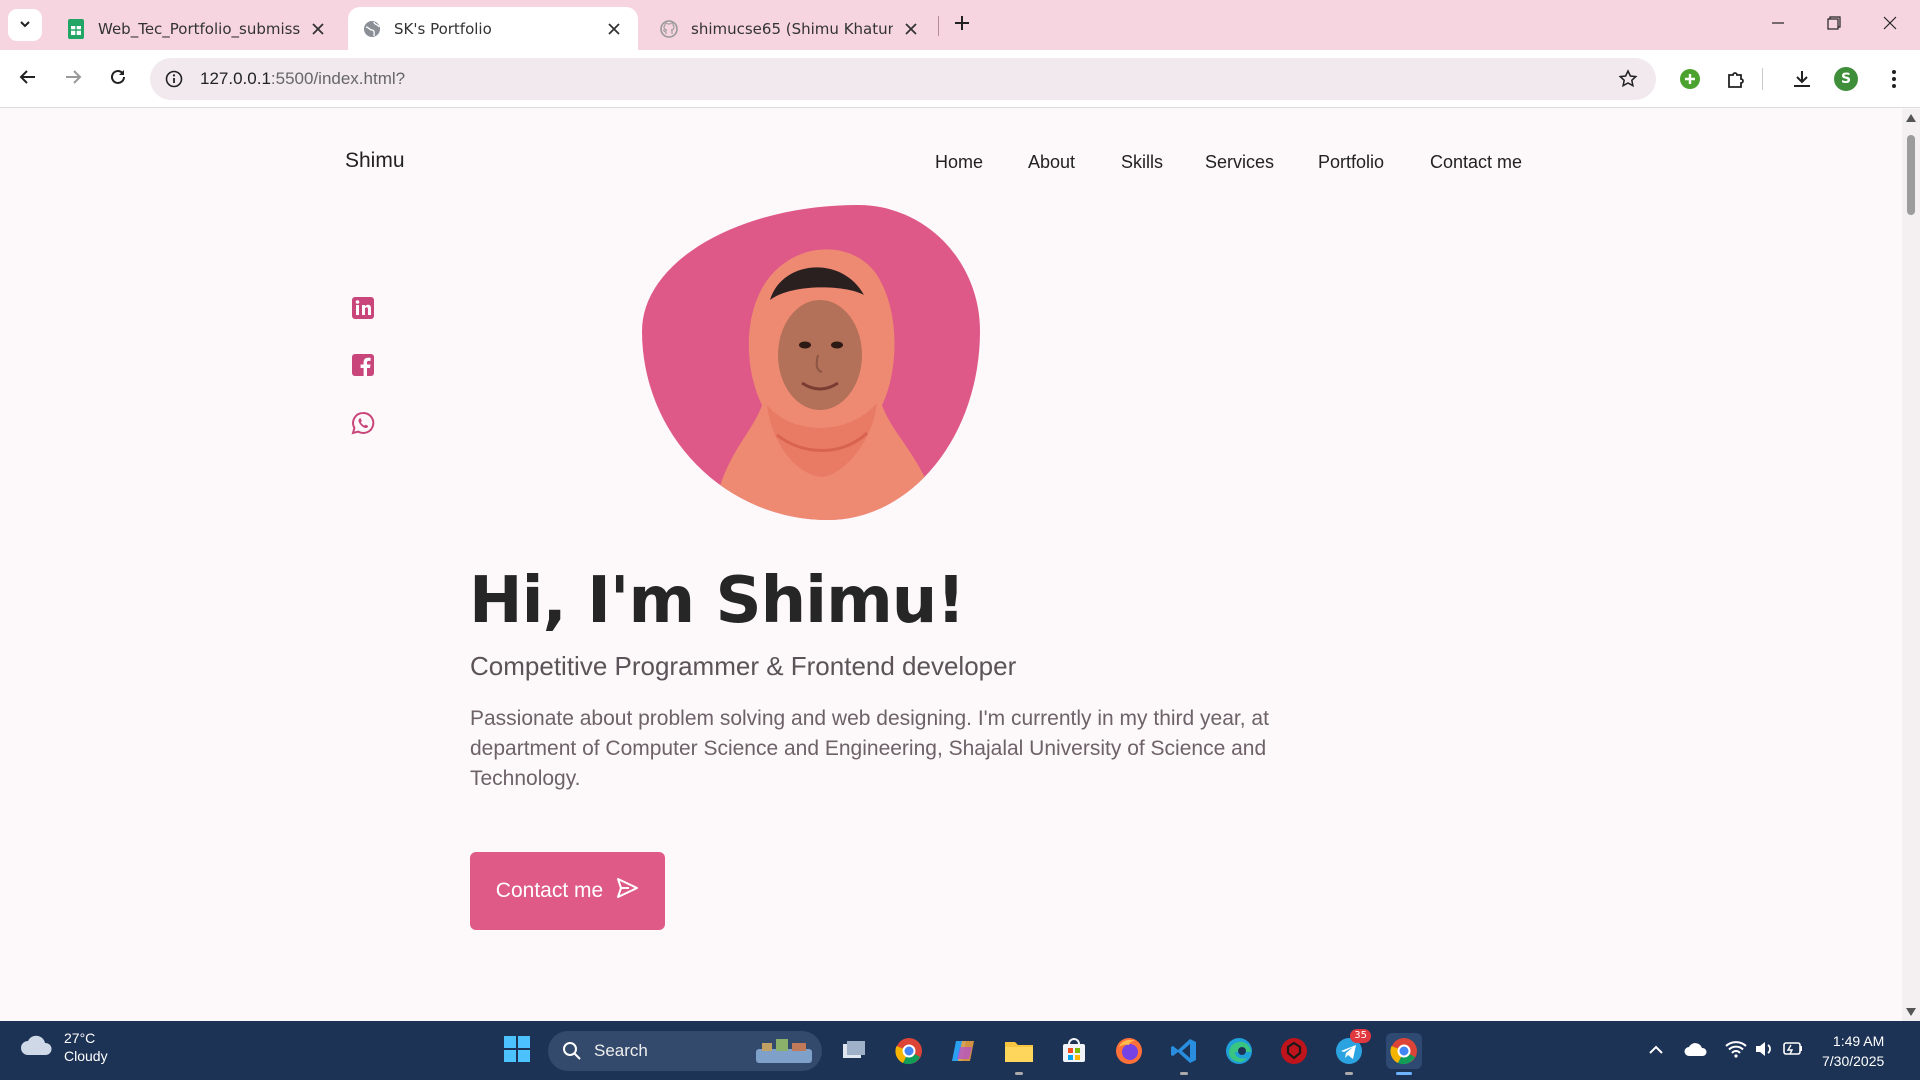 This screenshot has width=1920, height=1080. What do you see at coordinates (1696, 1049) in the screenshot?
I see `onedrive-icon` at bounding box center [1696, 1049].